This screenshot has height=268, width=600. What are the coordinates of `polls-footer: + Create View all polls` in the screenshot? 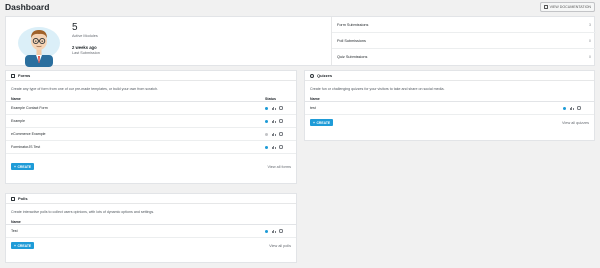 It's located at (151, 245).